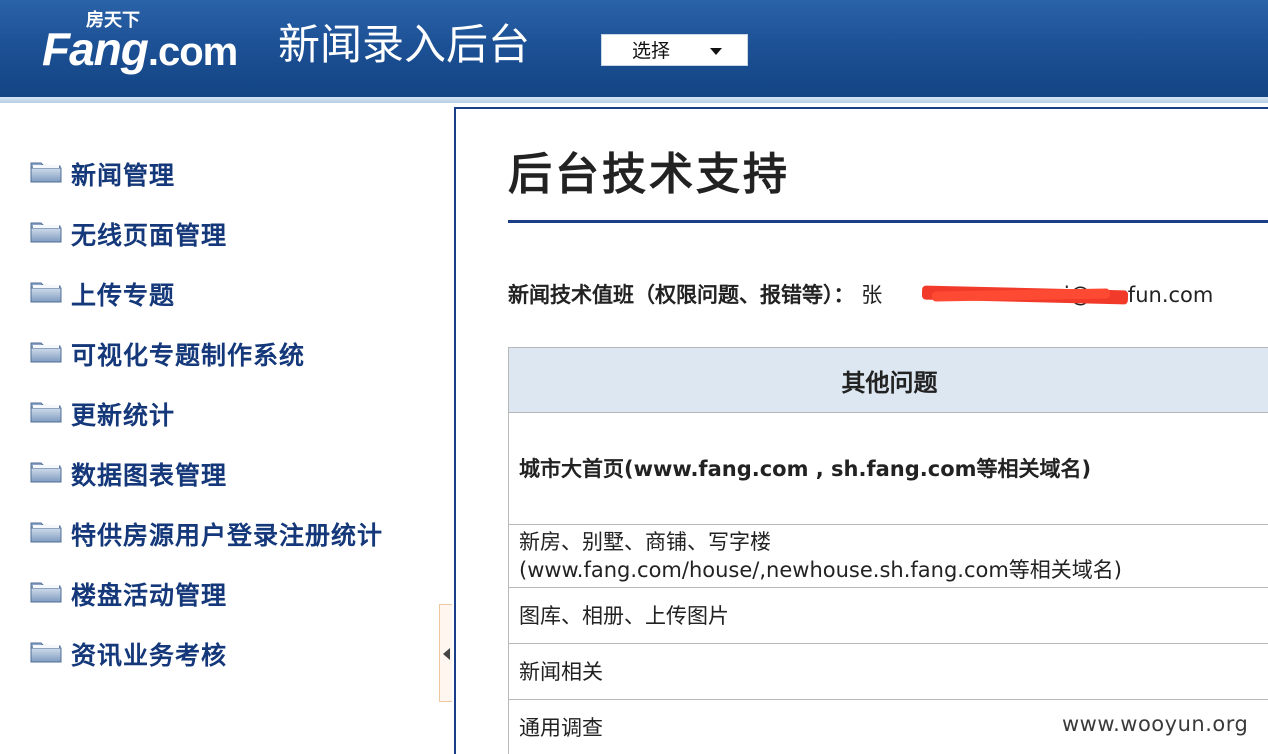 The width and height of the screenshot is (1268, 754). I want to click on collapse-left-icon, so click(446, 654).